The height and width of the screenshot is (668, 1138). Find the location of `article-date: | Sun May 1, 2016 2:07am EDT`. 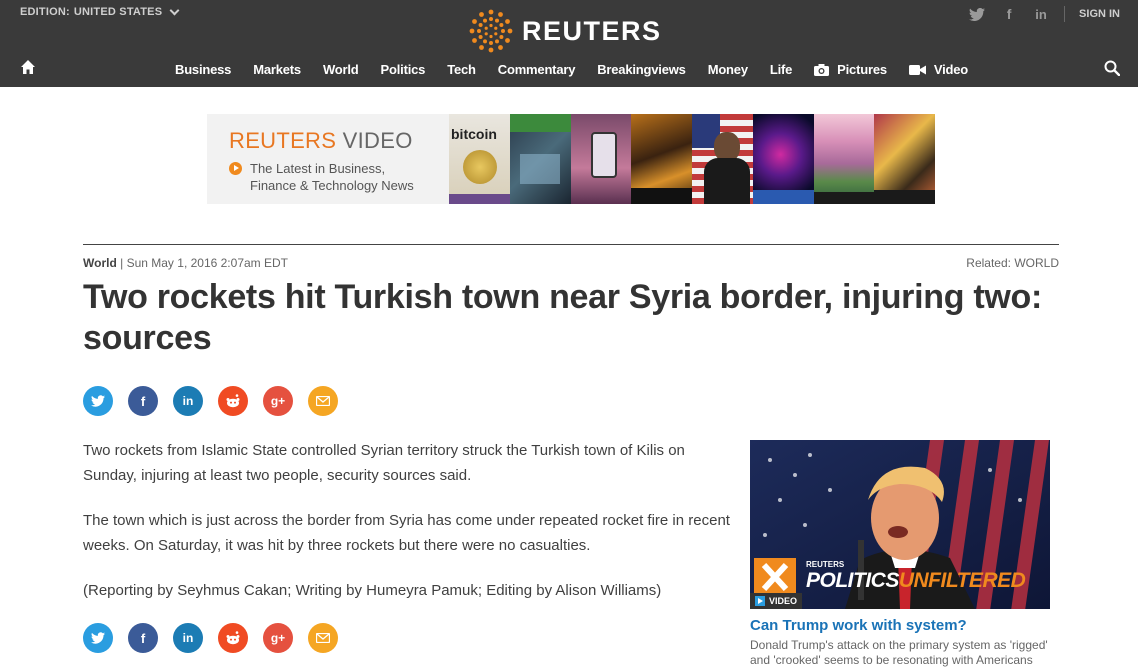

article-date: | Sun May 1, 2016 2:07am EDT is located at coordinates (204, 263).